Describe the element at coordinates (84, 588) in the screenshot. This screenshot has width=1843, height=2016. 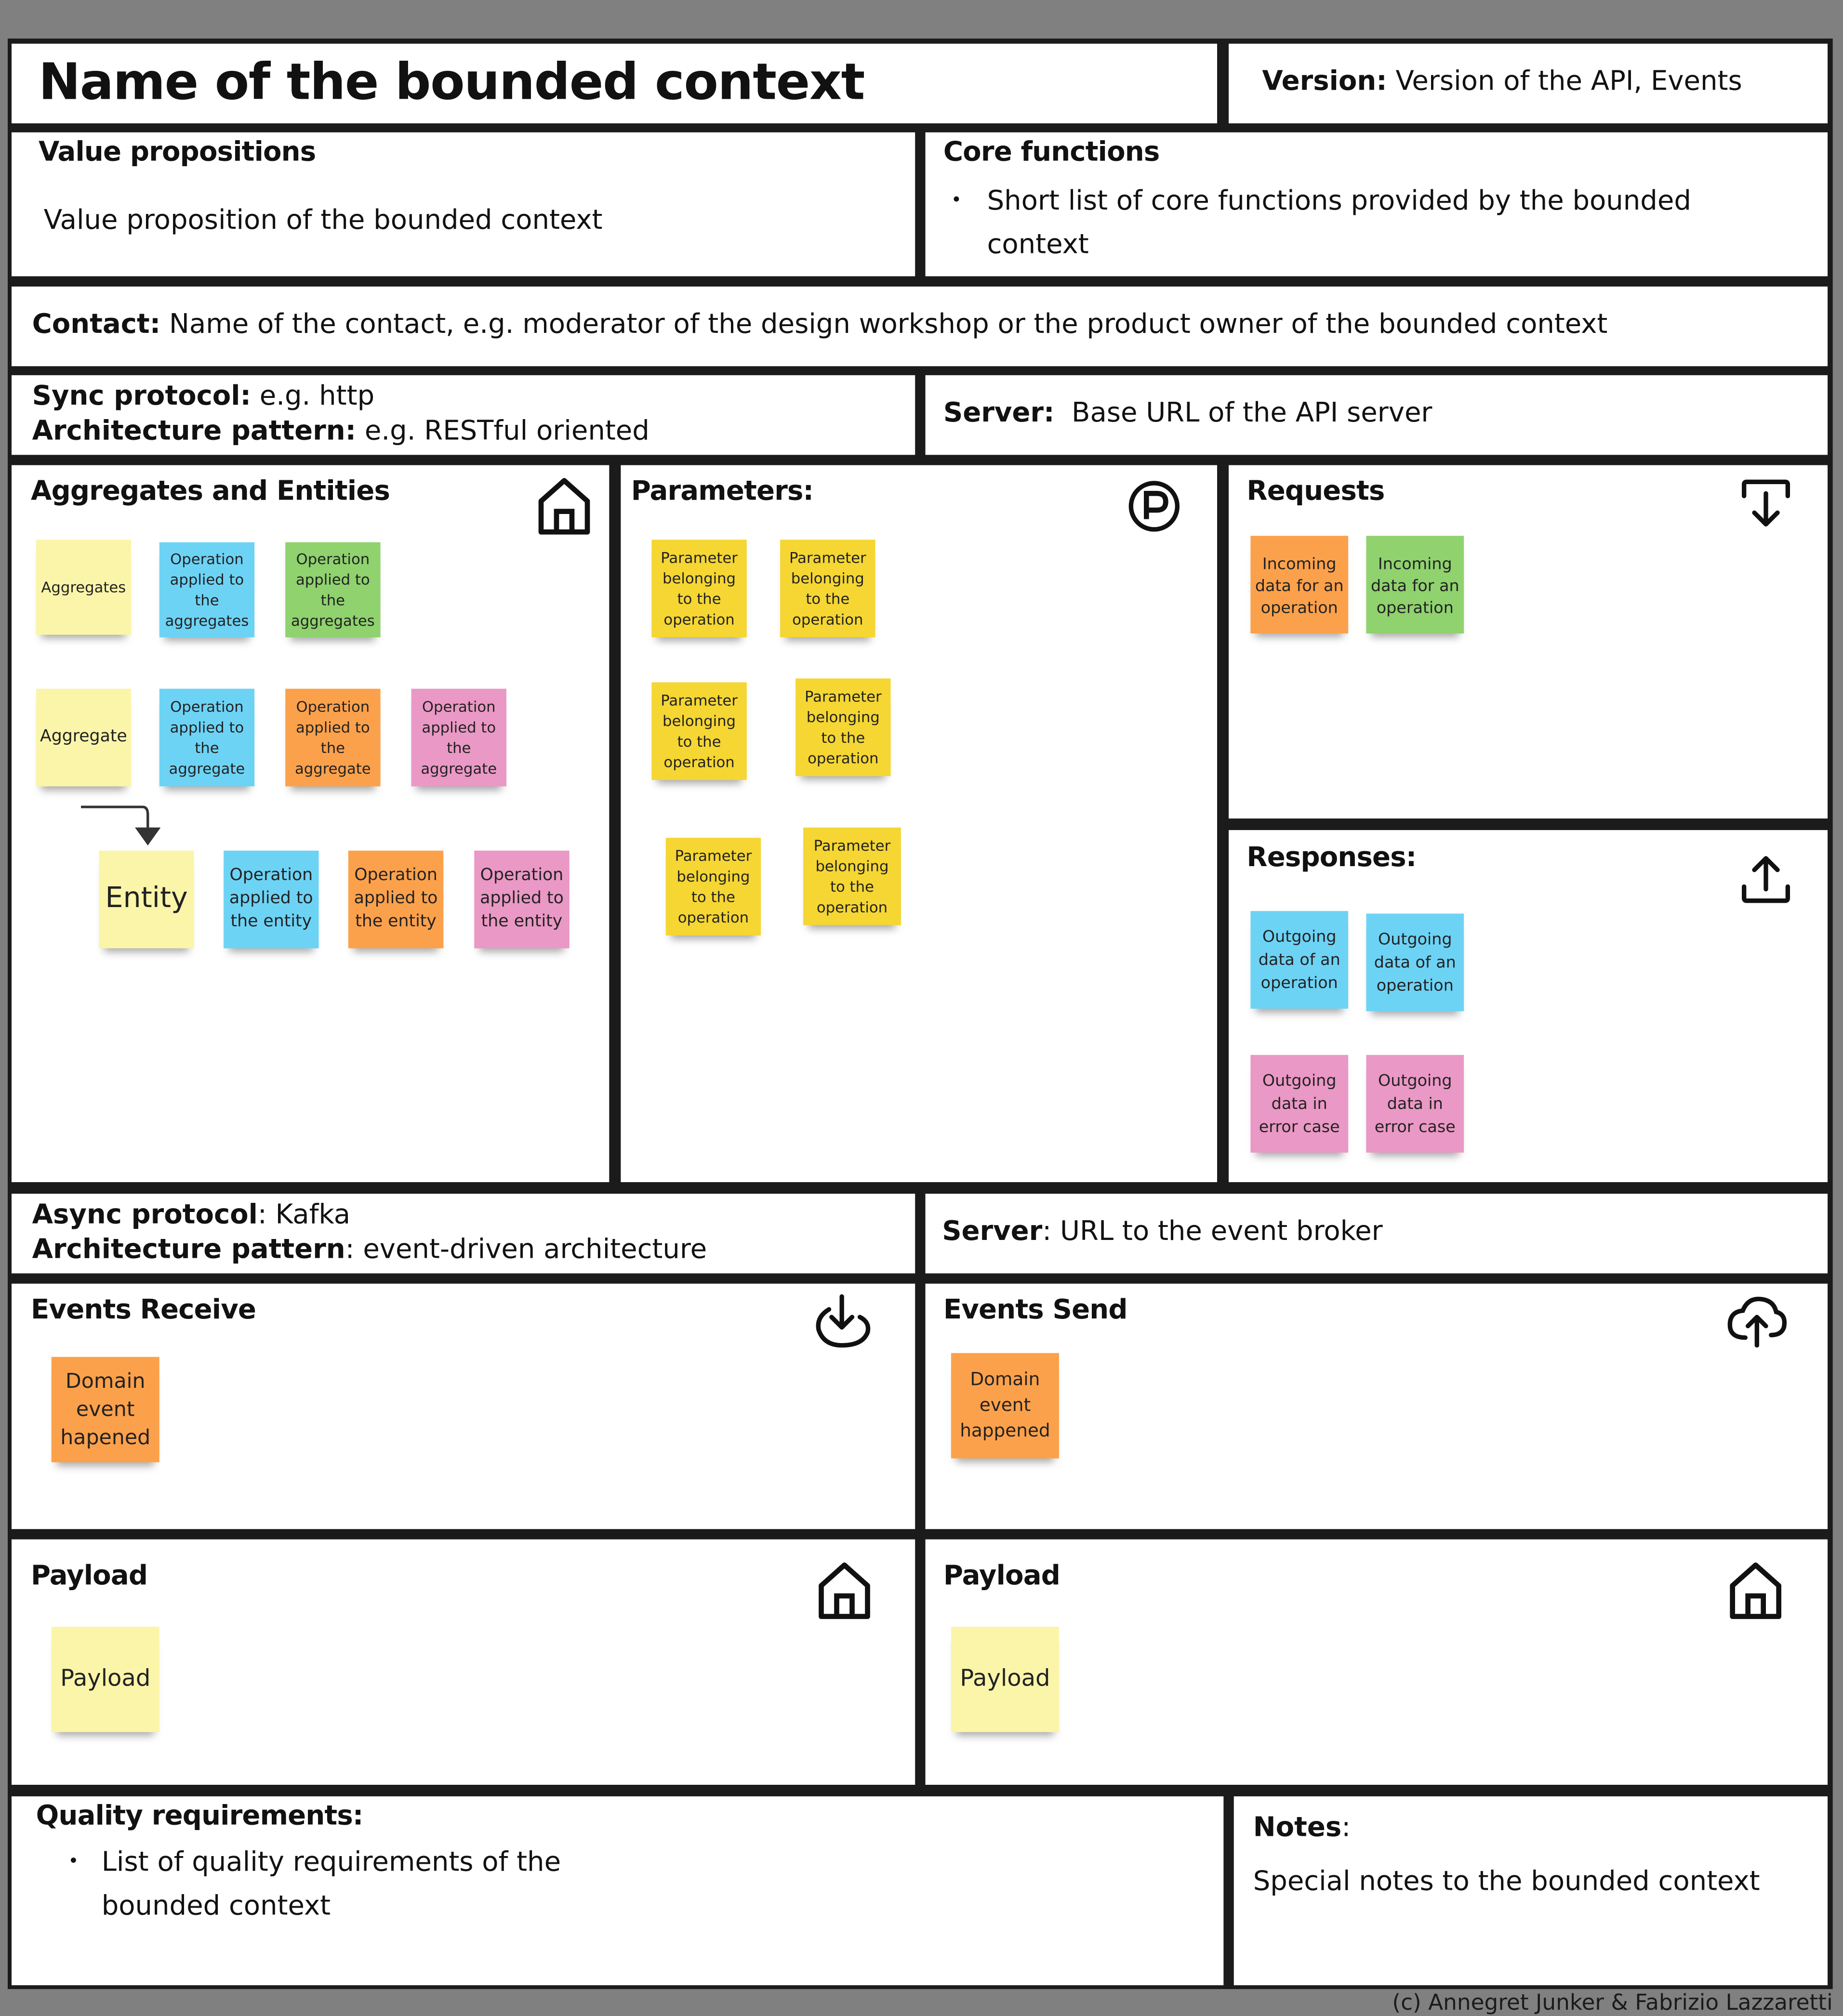
I see `sticky-note-aggregates: Aggregates` at that location.